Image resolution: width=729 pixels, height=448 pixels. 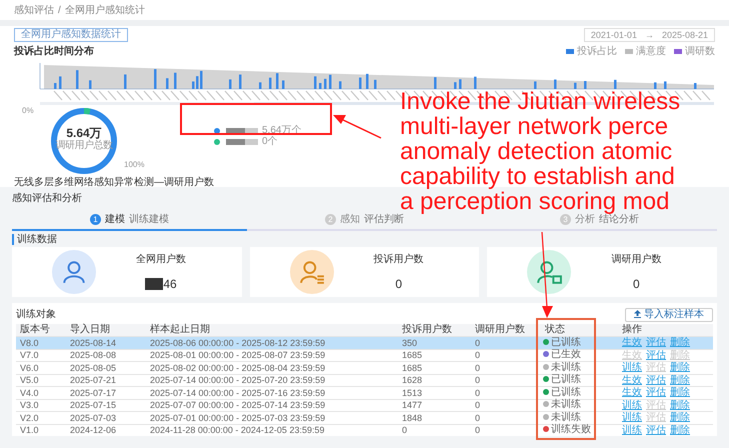 What do you see at coordinates (649, 35) in the screenshot?
I see `date-range-field: 2021-01-01 → 2025-08-21` at bounding box center [649, 35].